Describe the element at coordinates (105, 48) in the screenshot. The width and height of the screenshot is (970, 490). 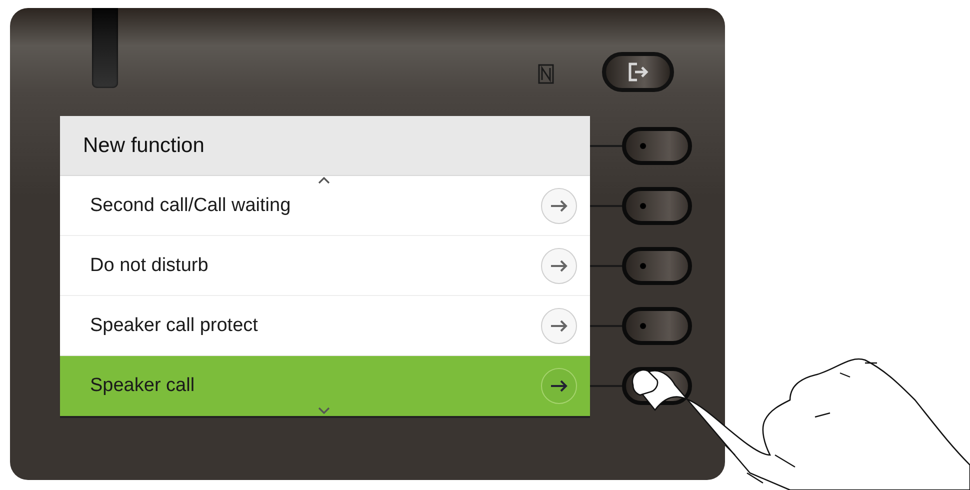
I see `slot-icon` at that location.